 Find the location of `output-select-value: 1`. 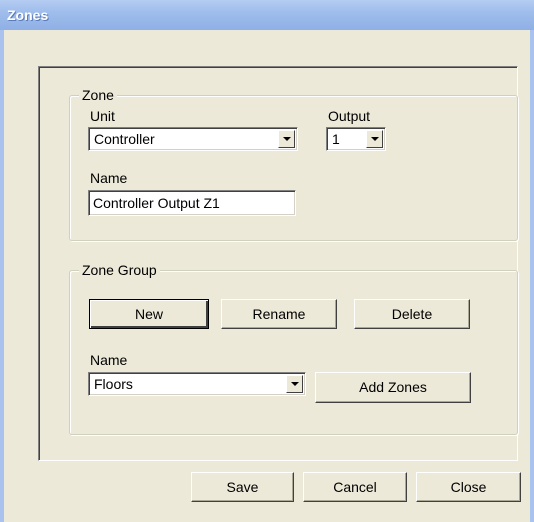

output-select-value: 1 is located at coordinates (336, 139).